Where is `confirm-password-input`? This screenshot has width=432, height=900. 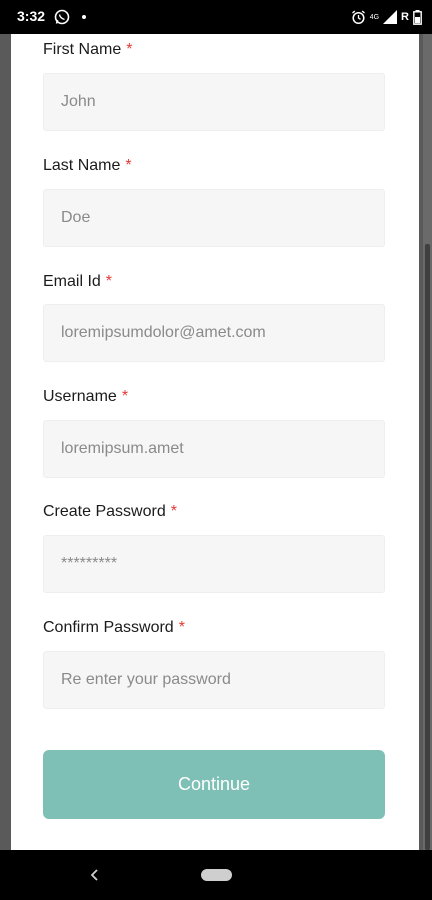 confirm-password-input is located at coordinates (214, 680).